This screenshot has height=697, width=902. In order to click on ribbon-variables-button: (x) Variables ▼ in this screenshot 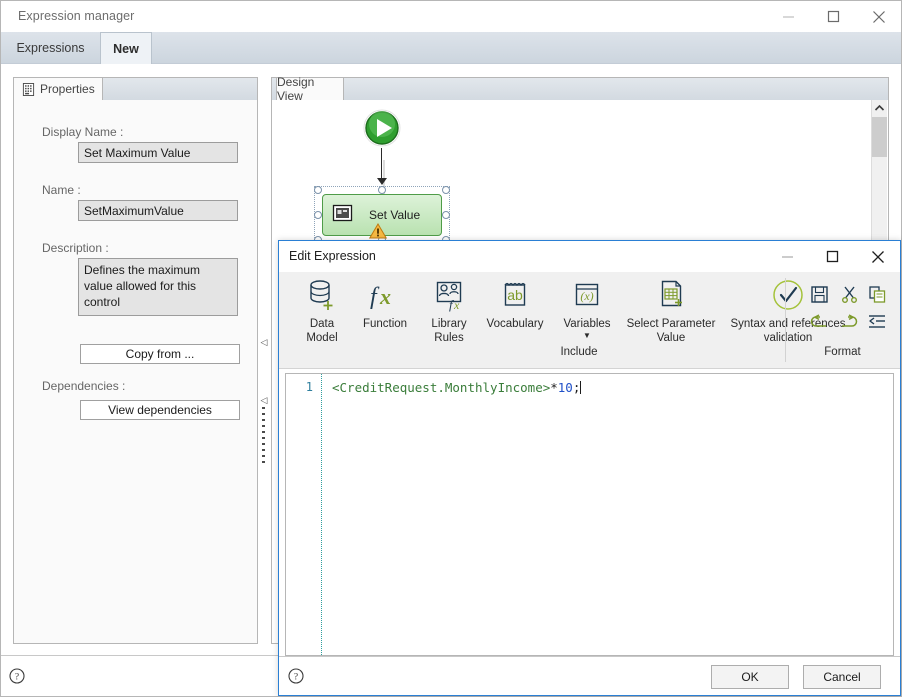, I will do `click(587, 308)`.